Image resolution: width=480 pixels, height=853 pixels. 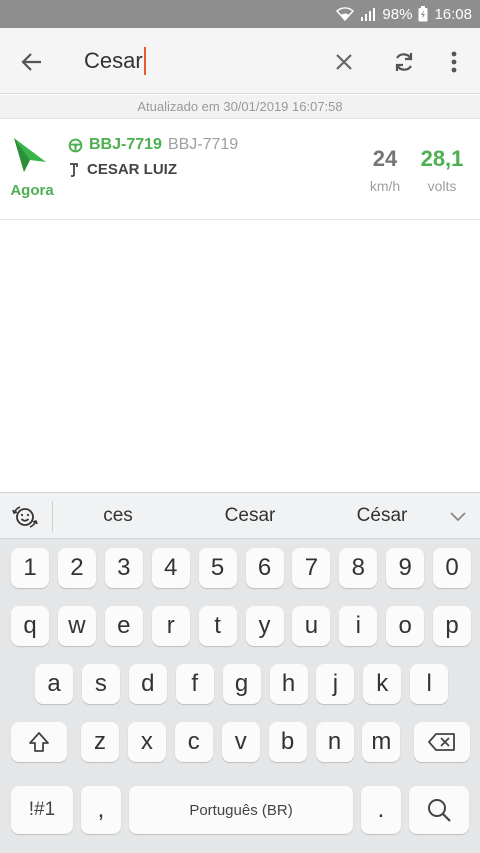 What do you see at coordinates (30, 155) in the screenshot?
I see `navigation-arrow-icon` at bounding box center [30, 155].